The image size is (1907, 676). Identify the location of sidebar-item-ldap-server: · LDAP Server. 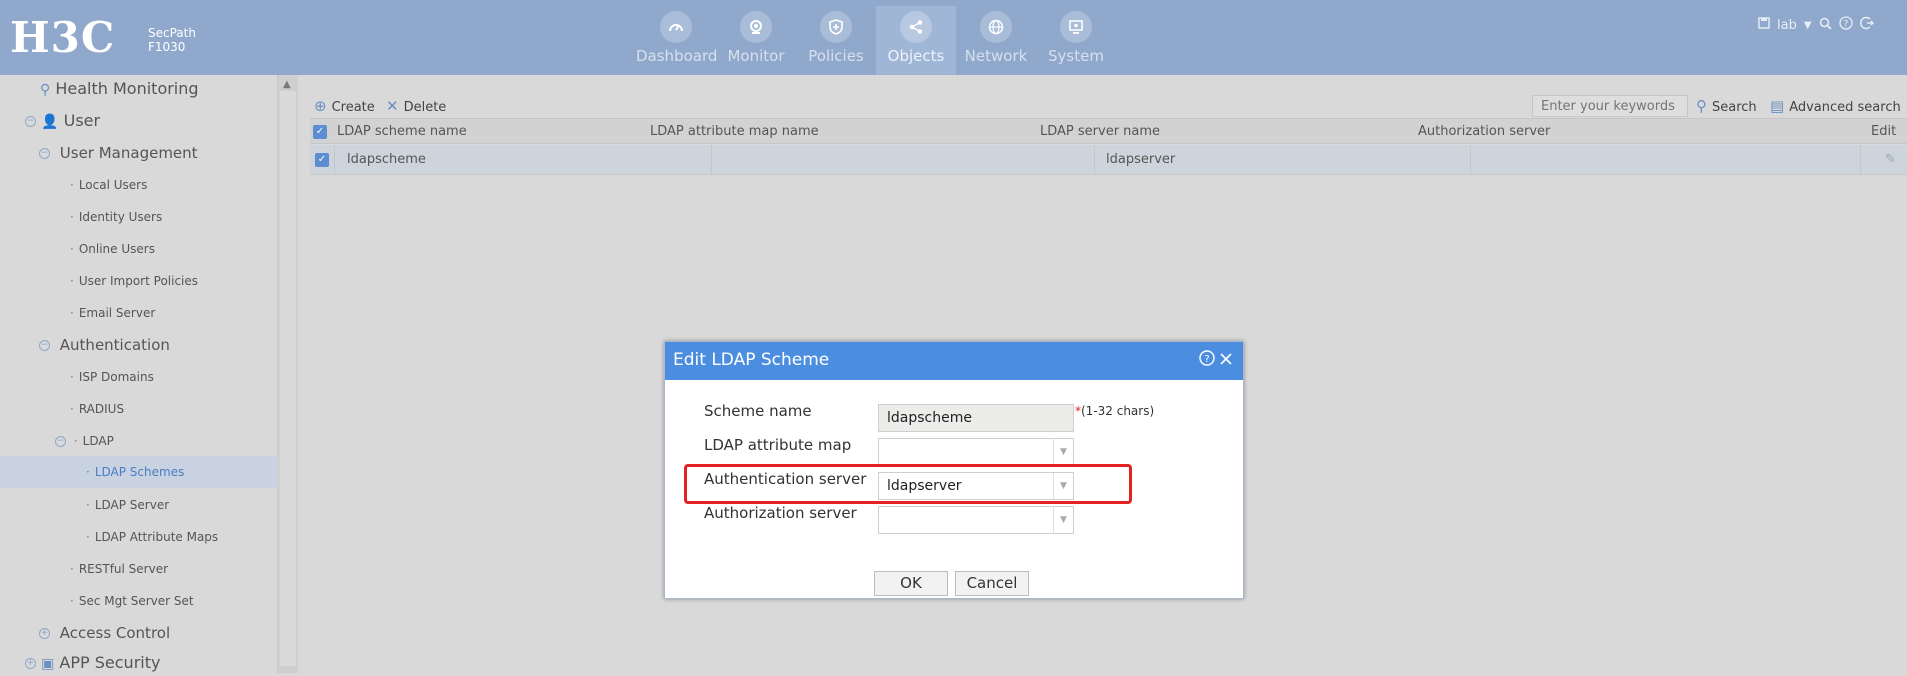
(84, 505).